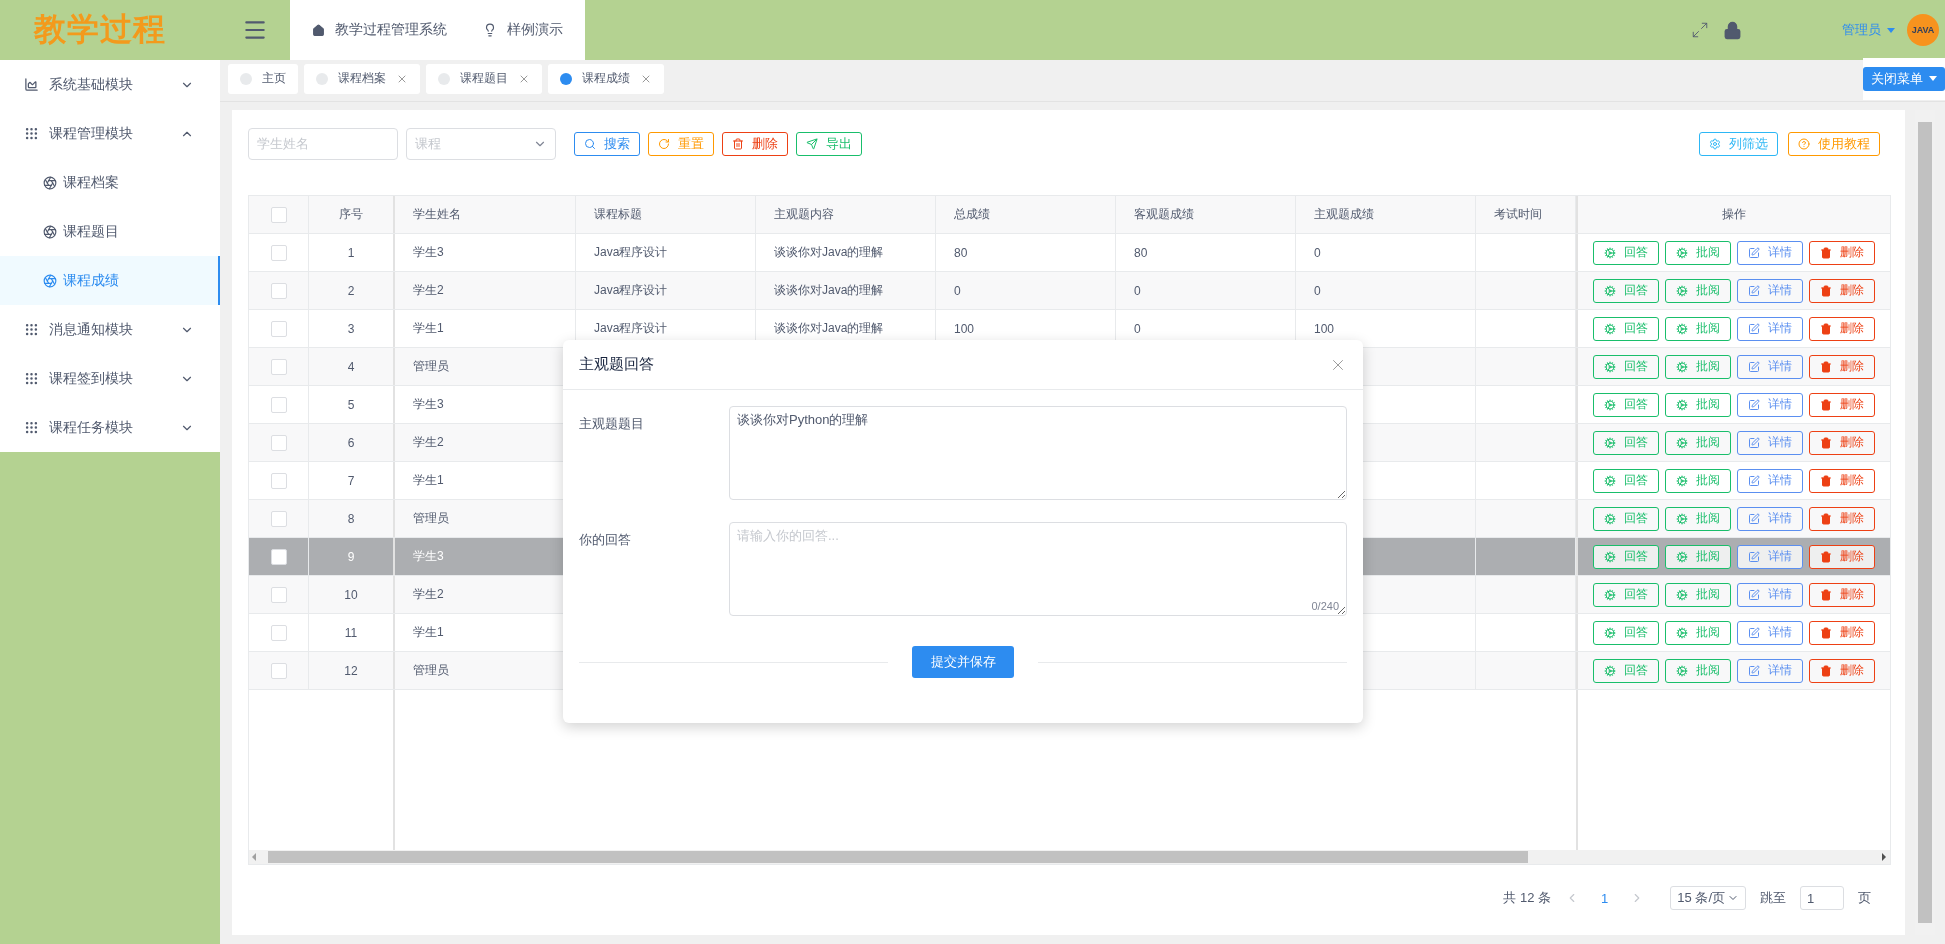 This screenshot has height=944, width=1945. Describe the element at coordinates (804, 214) in the screenshot. I see `column-header: 主观题内容` at that location.